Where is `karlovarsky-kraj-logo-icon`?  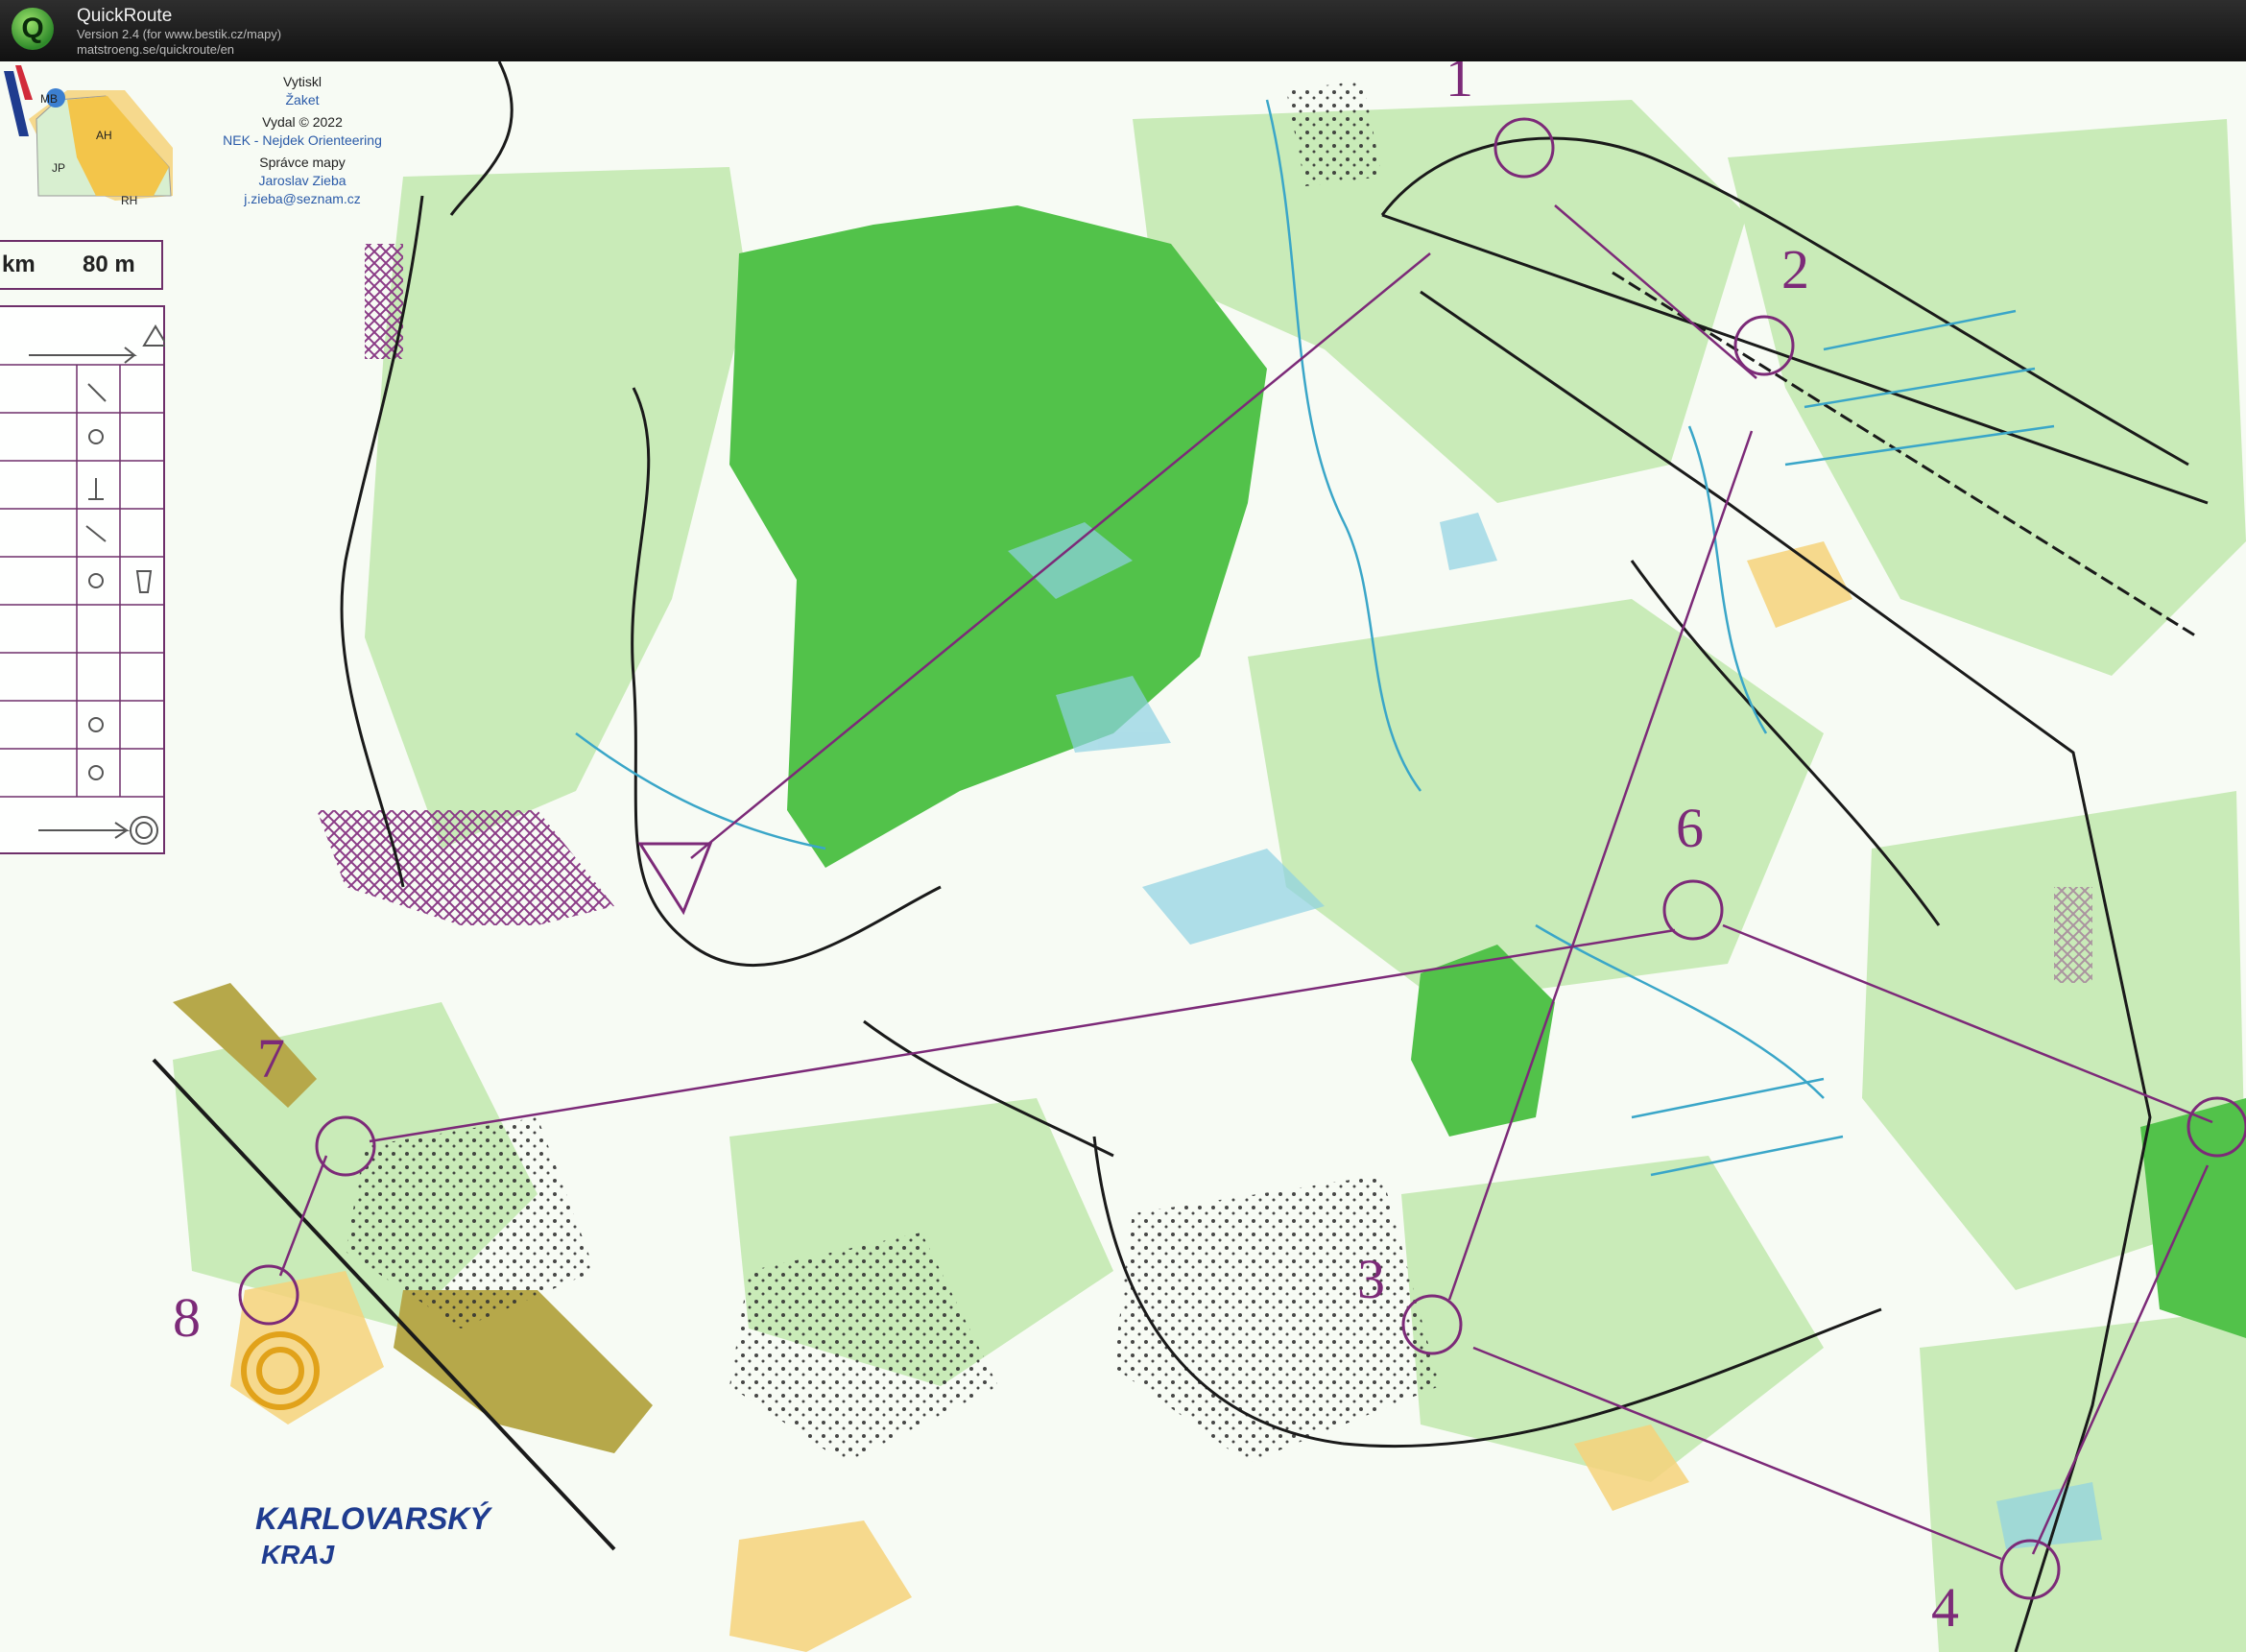 karlovarsky-kraj-logo-icon is located at coordinates (18, 100).